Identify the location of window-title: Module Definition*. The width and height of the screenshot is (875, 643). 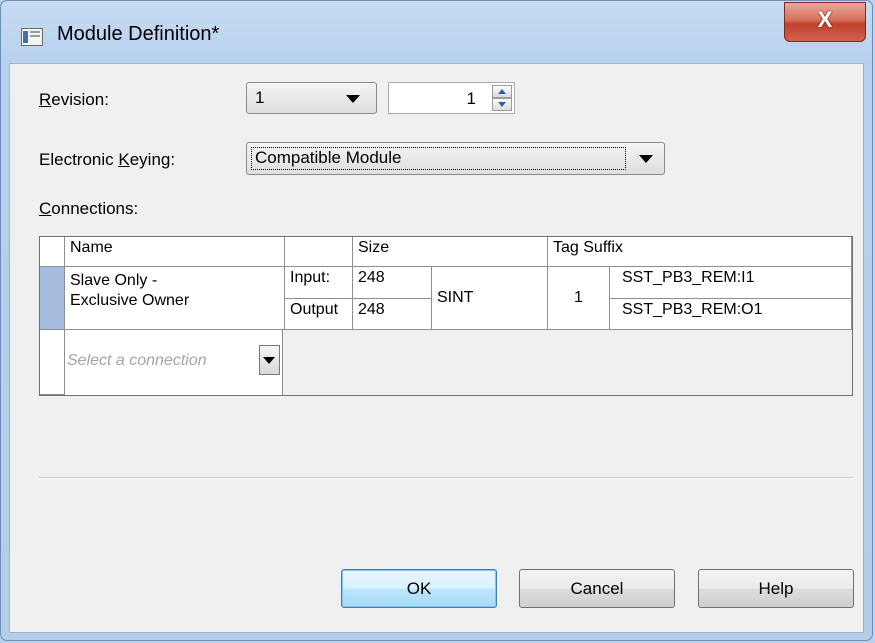
(138, 34).